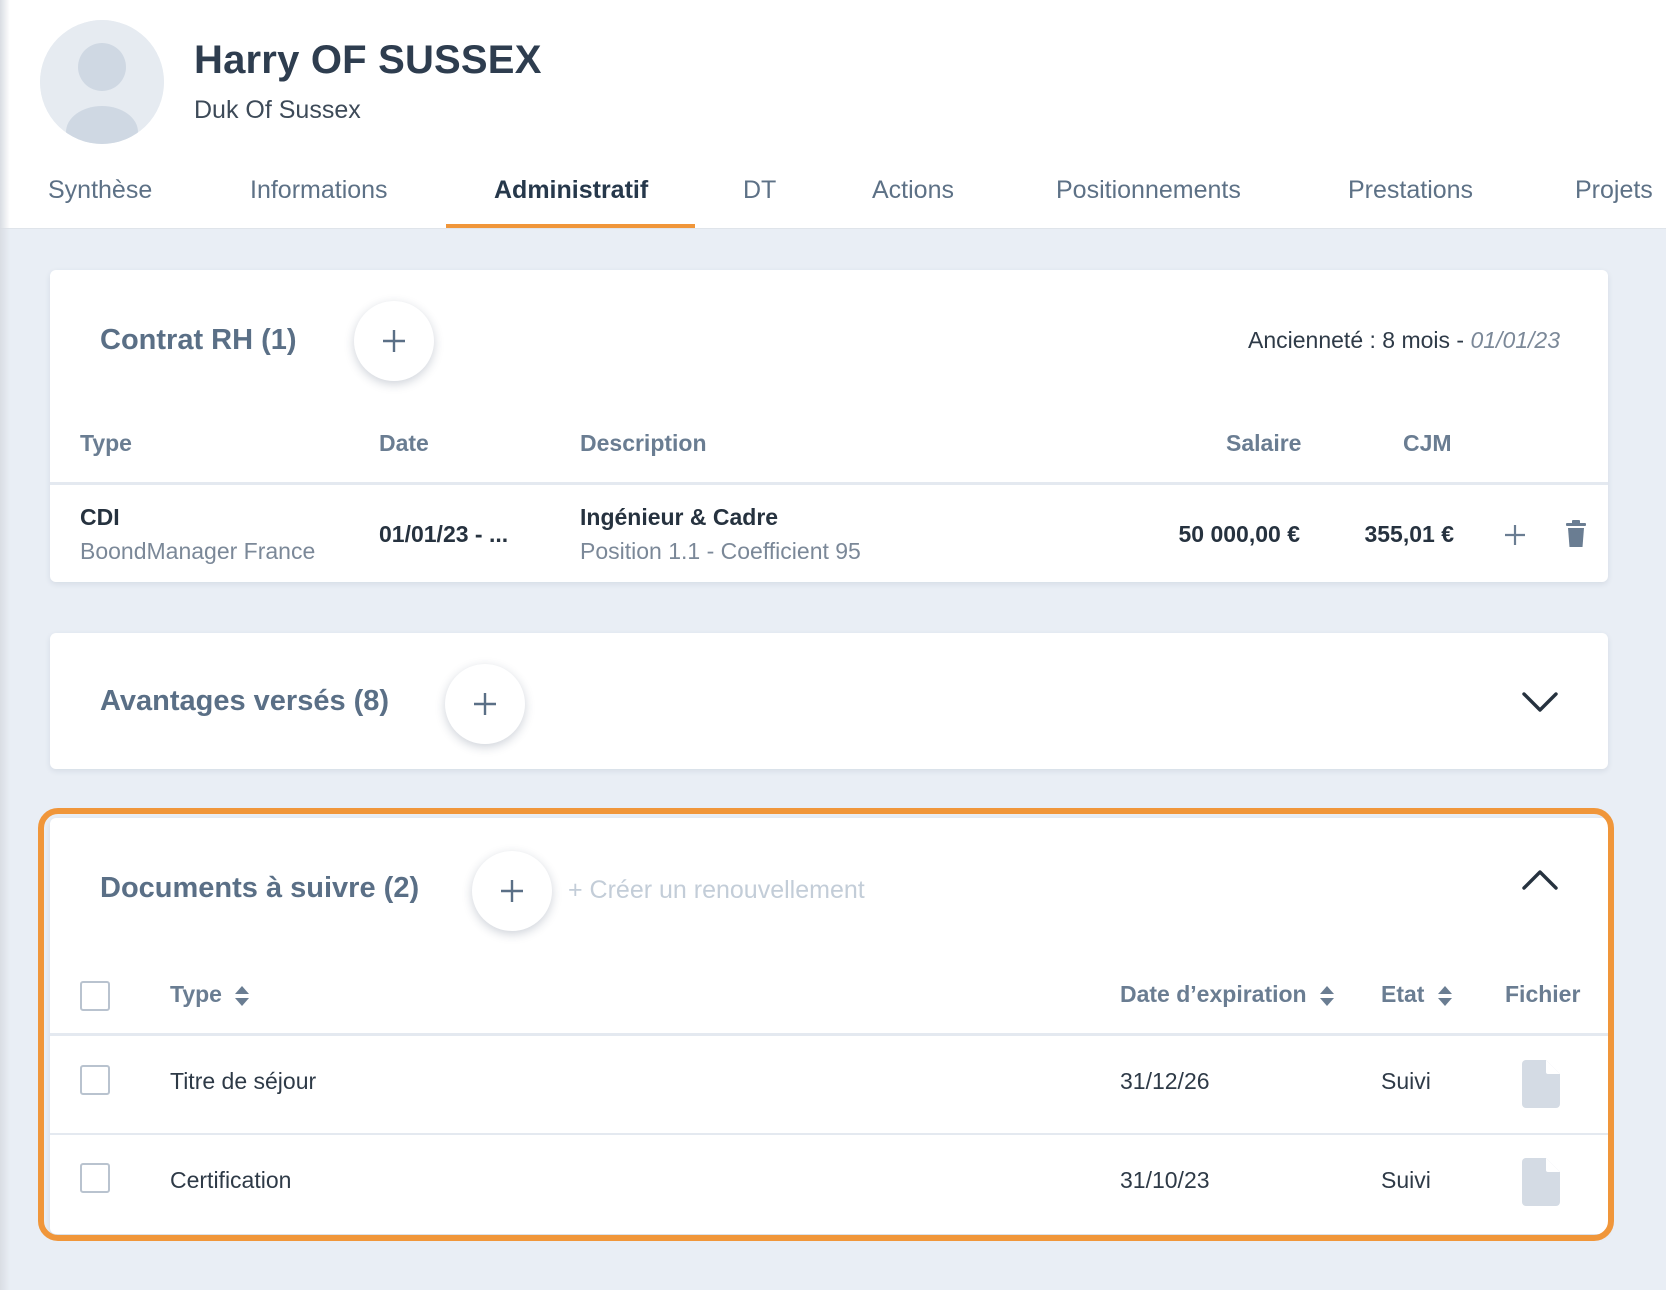 Image resolution: width=1666 pixels, height=1290 pixels. Describe the element at coordinates (95, 996) in the screenshot. I see `select-all-checkbox` at that location.